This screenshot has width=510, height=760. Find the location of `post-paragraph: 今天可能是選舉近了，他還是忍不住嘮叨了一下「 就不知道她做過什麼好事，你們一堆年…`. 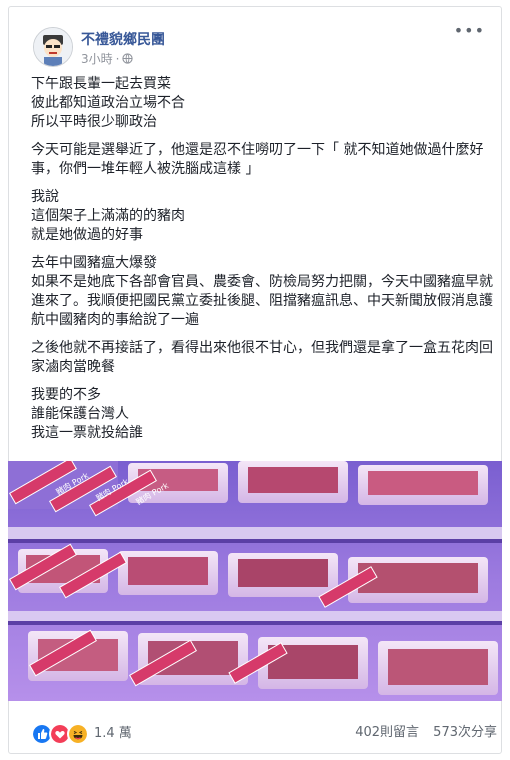

post-paragraph: 今天可能是選舉近了，他還是忍不住嘮叨了一下「 就不知道她做過什麼好事，你們一堆年… is located at coordinates (257, 159).